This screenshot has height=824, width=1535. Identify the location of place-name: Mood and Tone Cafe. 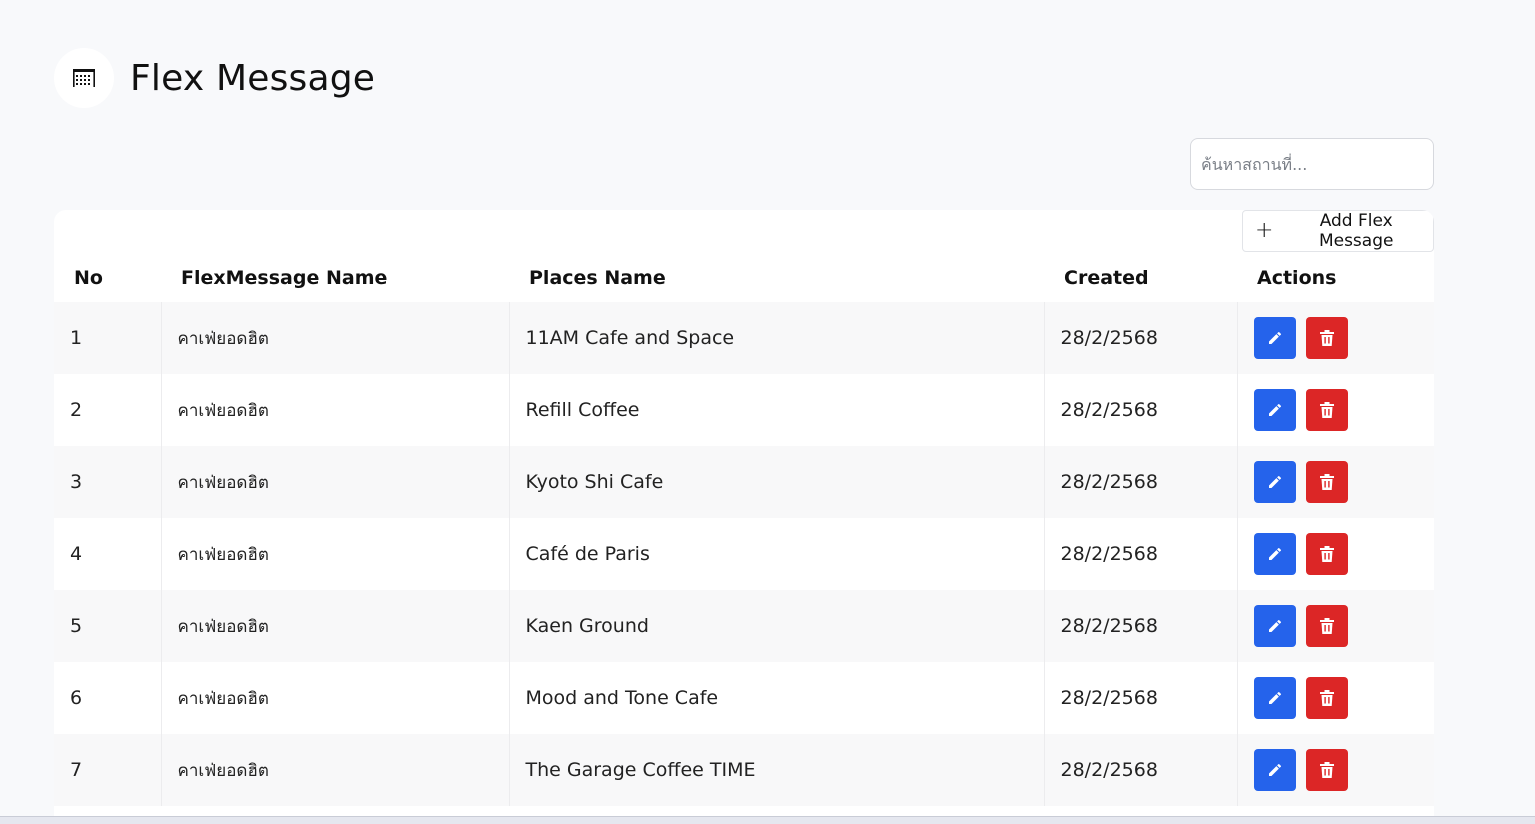
(622, 698).